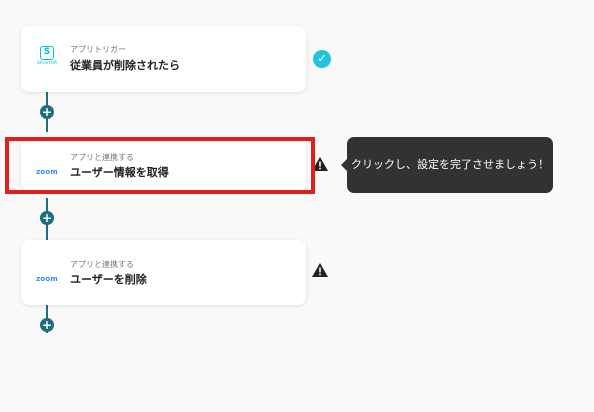  I want to click on step-title: ユーザーを削除, so click(108, 279).